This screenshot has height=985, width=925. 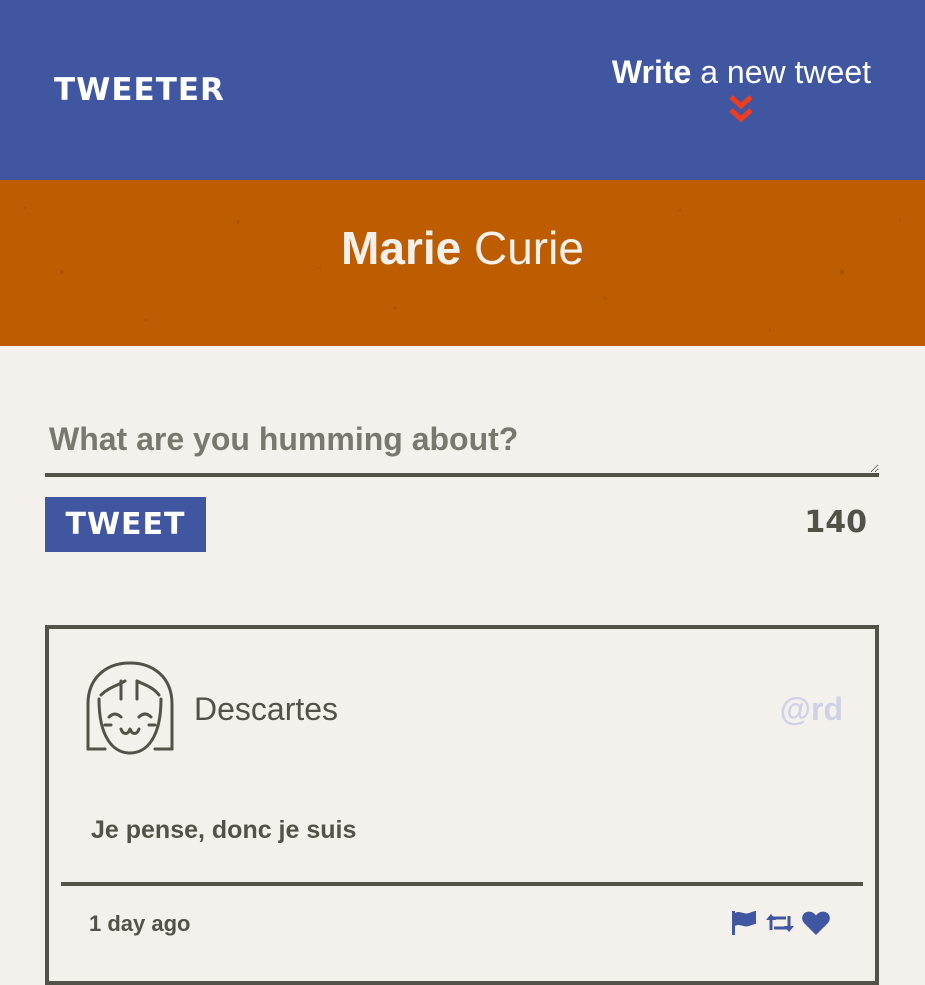 I want to click on tweet-author-handle: @rd, so click(x=811, y=709).